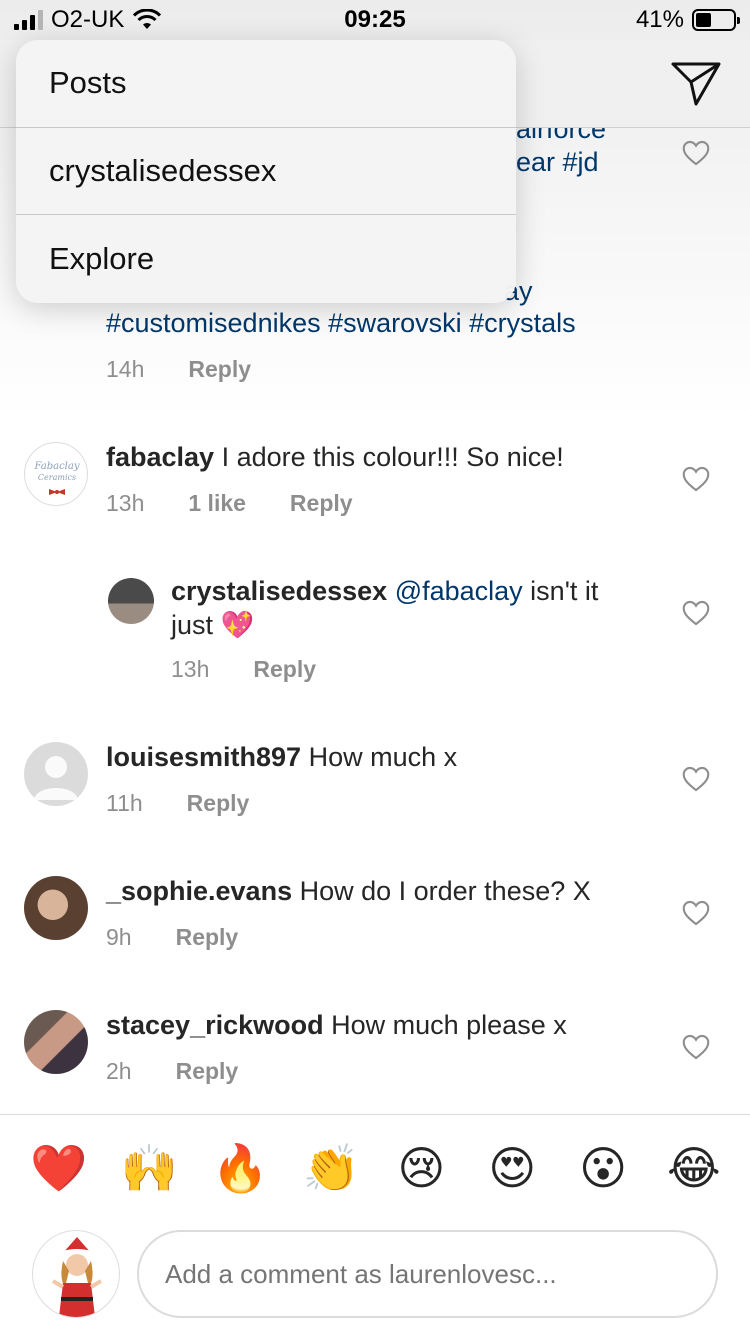 The width and height of the screenshot is (750, 1334). Describe the element at coordinates (124, 803) in the screenshot. I see `comment-time: 11h` at that location.